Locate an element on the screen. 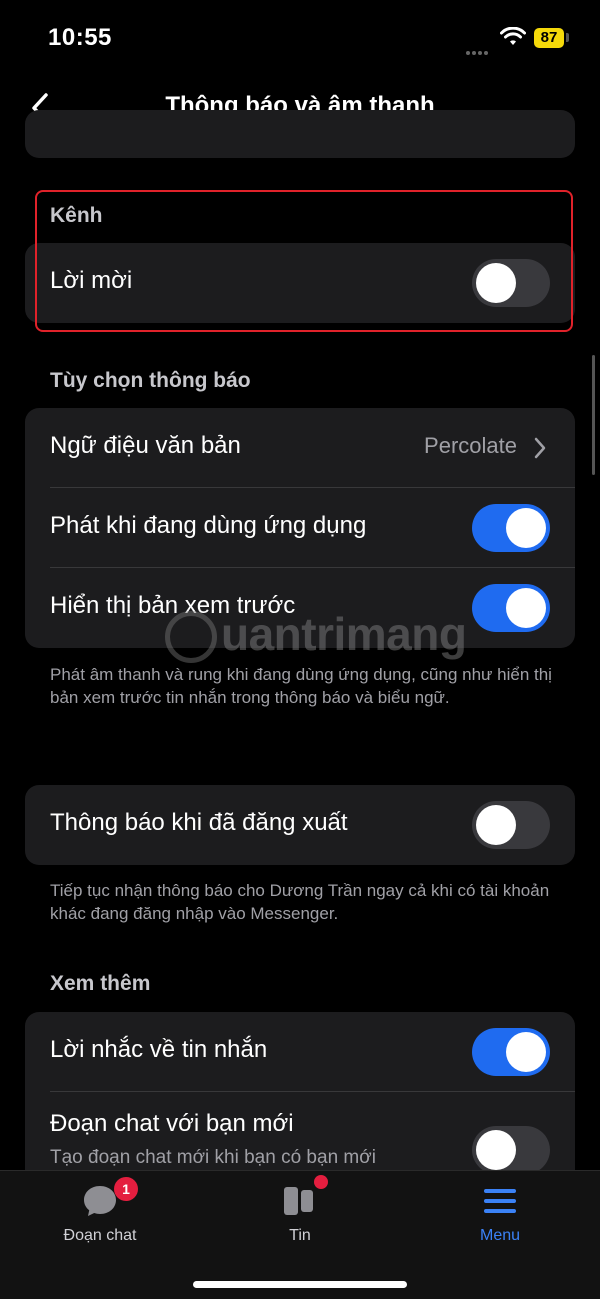 The image size is (600, 1299). show-preview-toggle is located at coordinates (511, 608).